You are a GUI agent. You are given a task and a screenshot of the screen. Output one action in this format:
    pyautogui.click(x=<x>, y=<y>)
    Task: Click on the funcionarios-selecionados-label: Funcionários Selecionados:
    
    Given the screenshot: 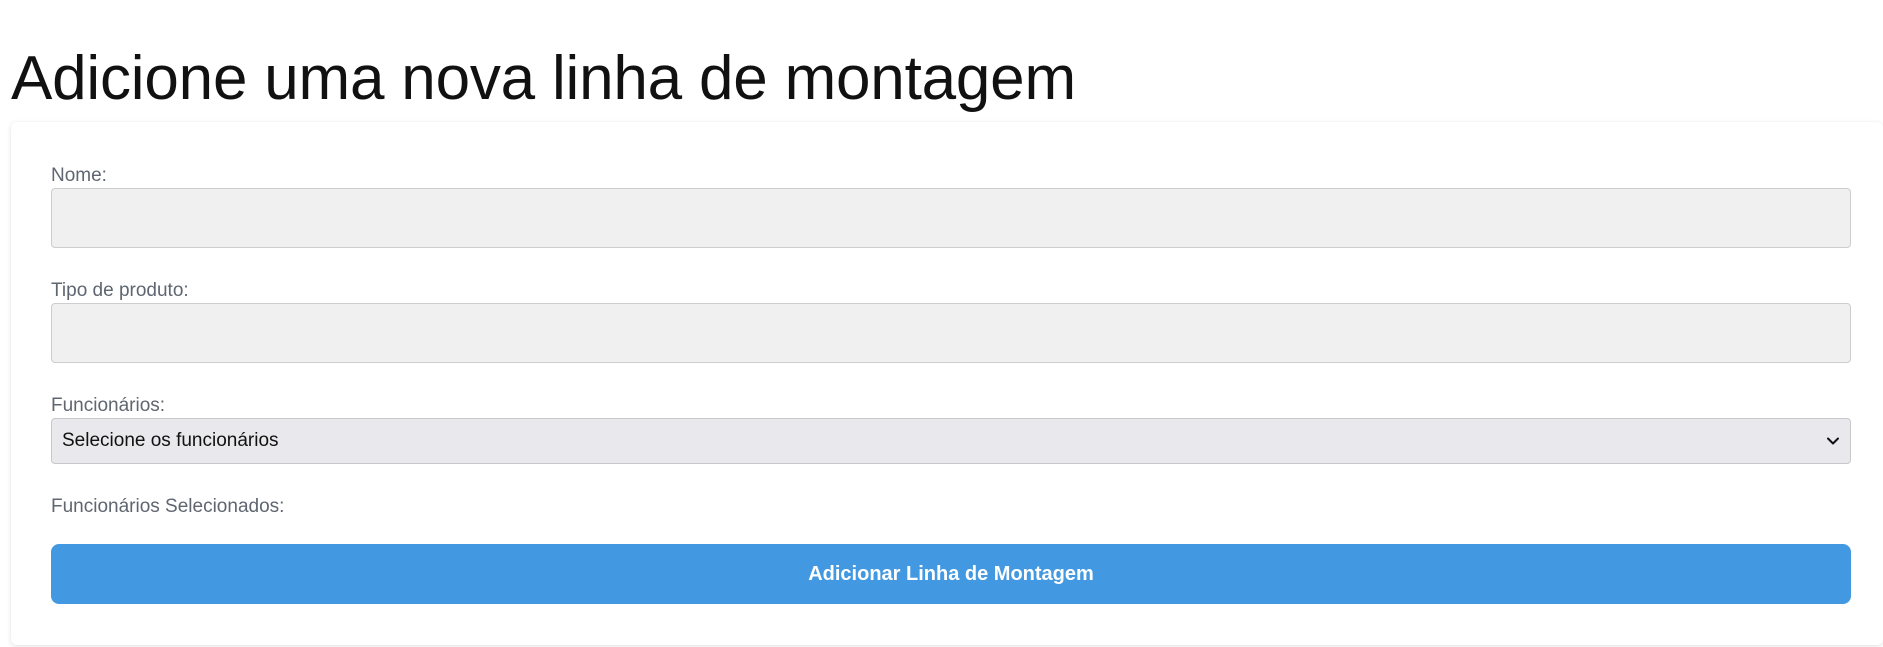 What is the action you would take?
    pyautogui.click(x=168, y=506)
    